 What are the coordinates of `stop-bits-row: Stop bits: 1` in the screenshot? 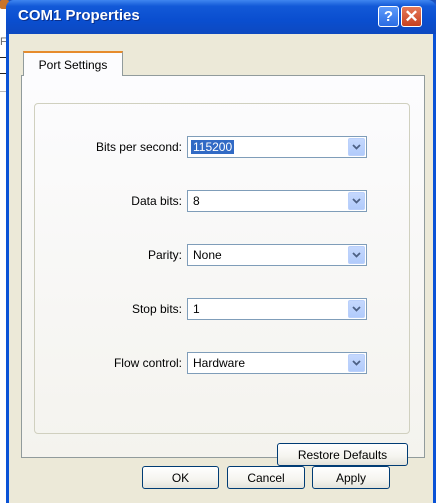 It's located at (222, 309).